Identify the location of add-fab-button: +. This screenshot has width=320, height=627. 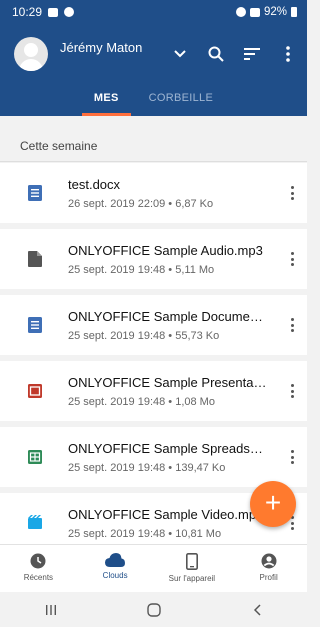
(273, 504).